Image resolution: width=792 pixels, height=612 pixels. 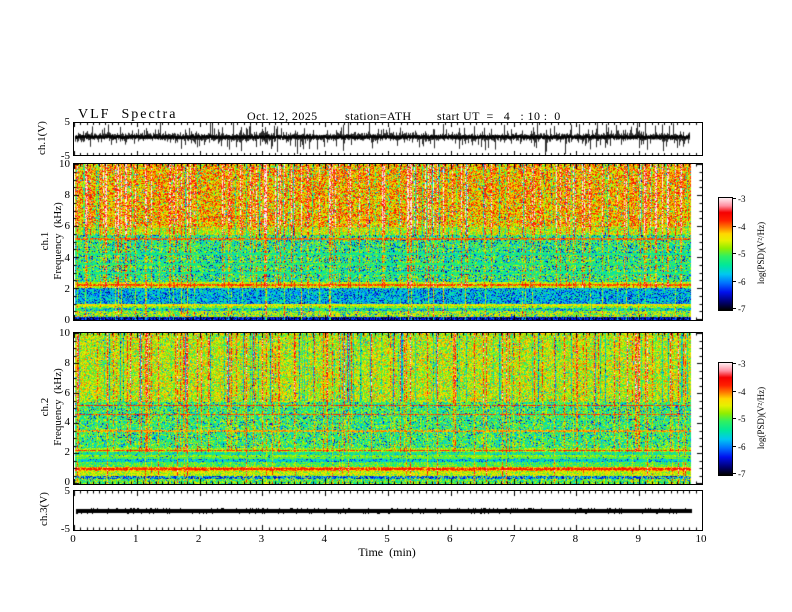 What do you see at coordinates (450, 539) in the screenshot?
I see `time-tick-label-6: 6` at bounding box center [450, 539].